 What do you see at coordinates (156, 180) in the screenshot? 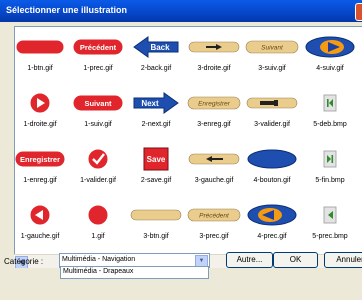
I see `gallery-item-filename: 2-save.gif` at bounding box center [156, 180].